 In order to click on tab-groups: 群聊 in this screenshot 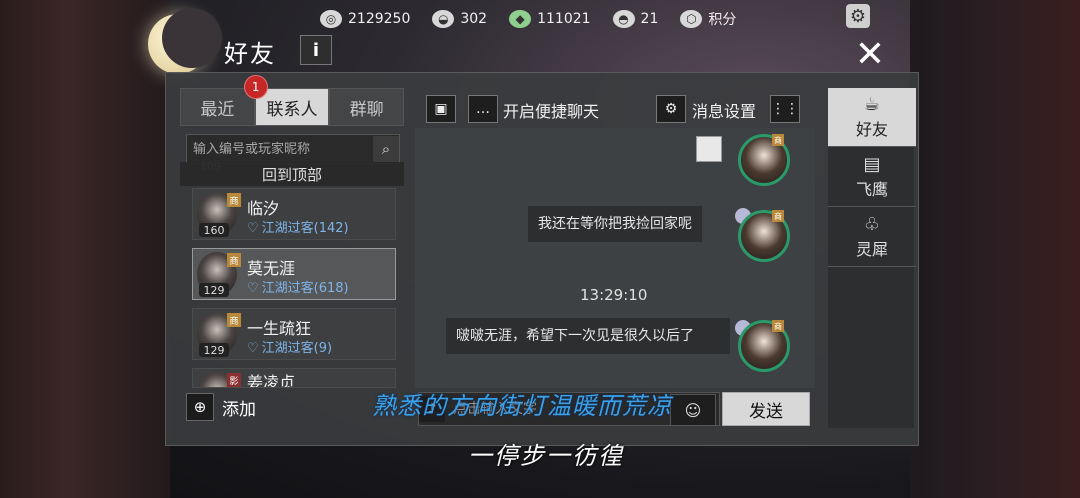, I will do `click(367, 107)`.